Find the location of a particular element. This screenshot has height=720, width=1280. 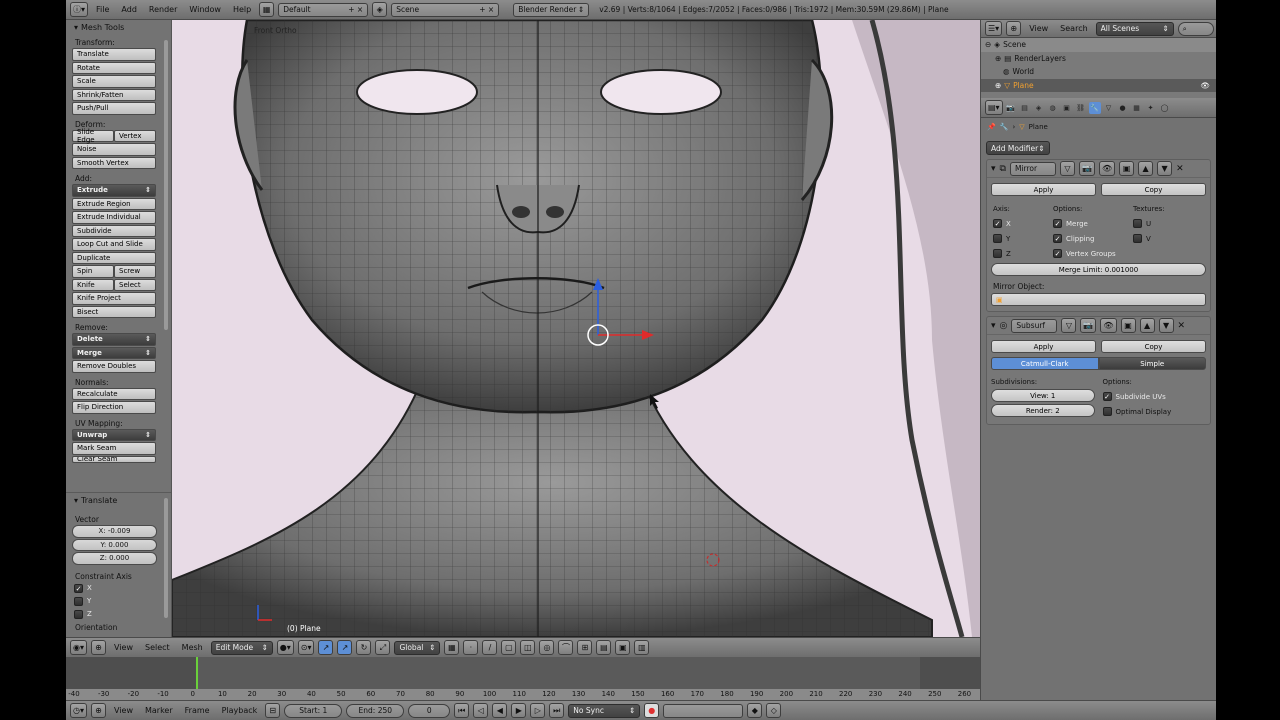

vector-y-field: Y: 0.000 is located at coordinates (114, 544).